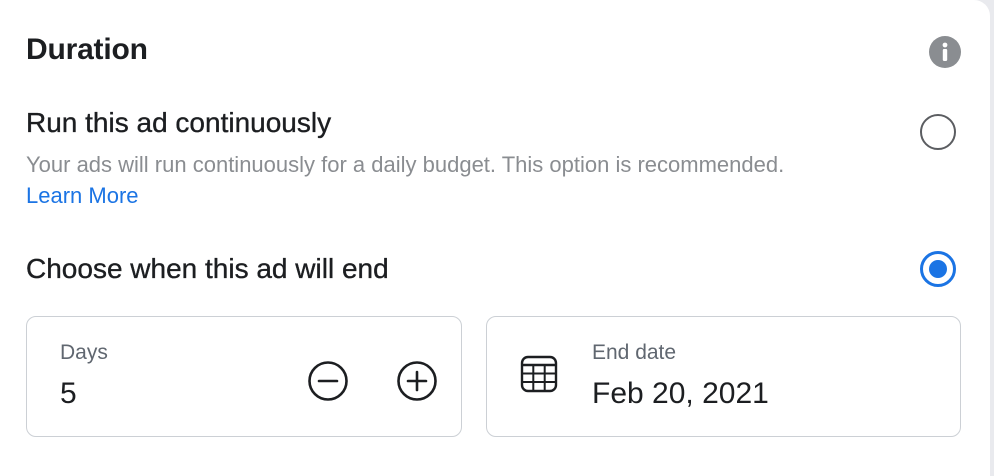 This screenshot has width=994, height=476. Describe the element at coordinates (680, 394) in the screenshot. I see `end-date-value: Feb 20, 2021` at that location.